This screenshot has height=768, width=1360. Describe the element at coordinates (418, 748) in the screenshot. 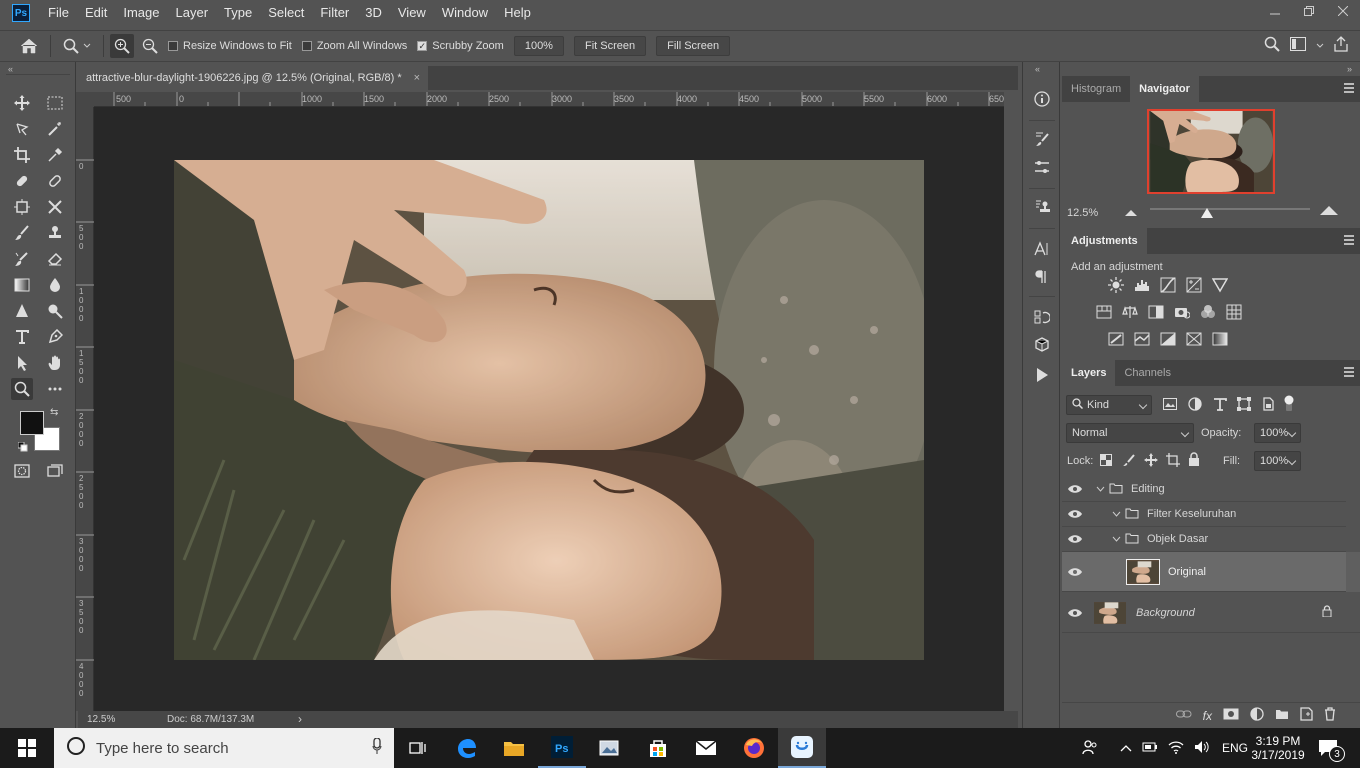

I see `task-view-icon` at that location.